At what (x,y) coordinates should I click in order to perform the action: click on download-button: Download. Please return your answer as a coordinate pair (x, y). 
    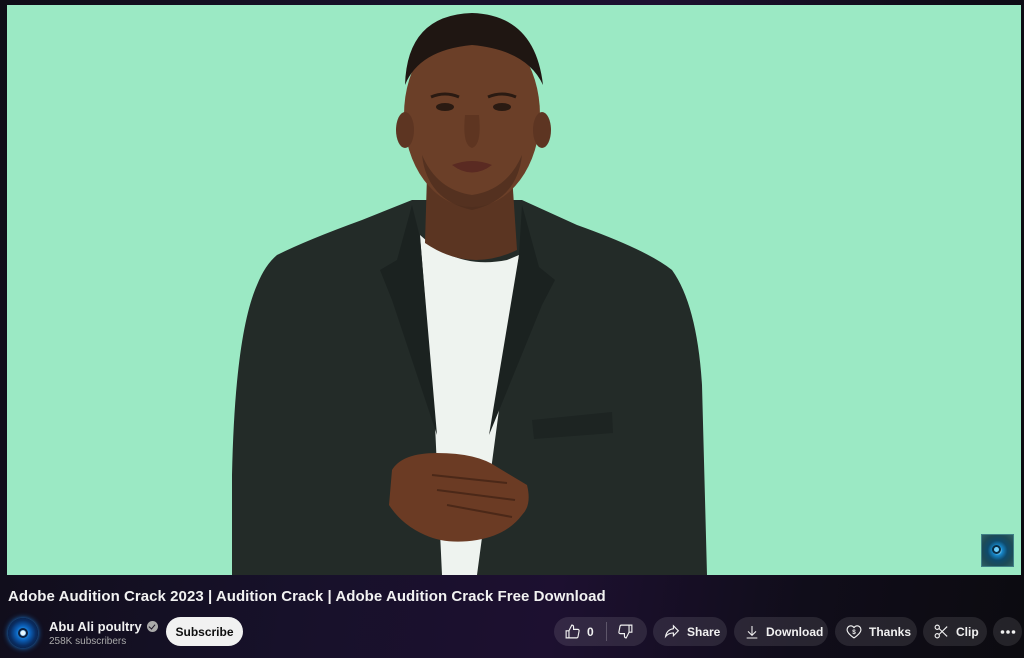
    Looking at the image, I should click on (781, 631).